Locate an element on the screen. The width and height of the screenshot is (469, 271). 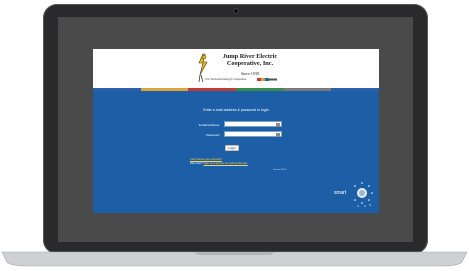
company-name-line1: Jump River Electric is located at coordinates (250, 56).